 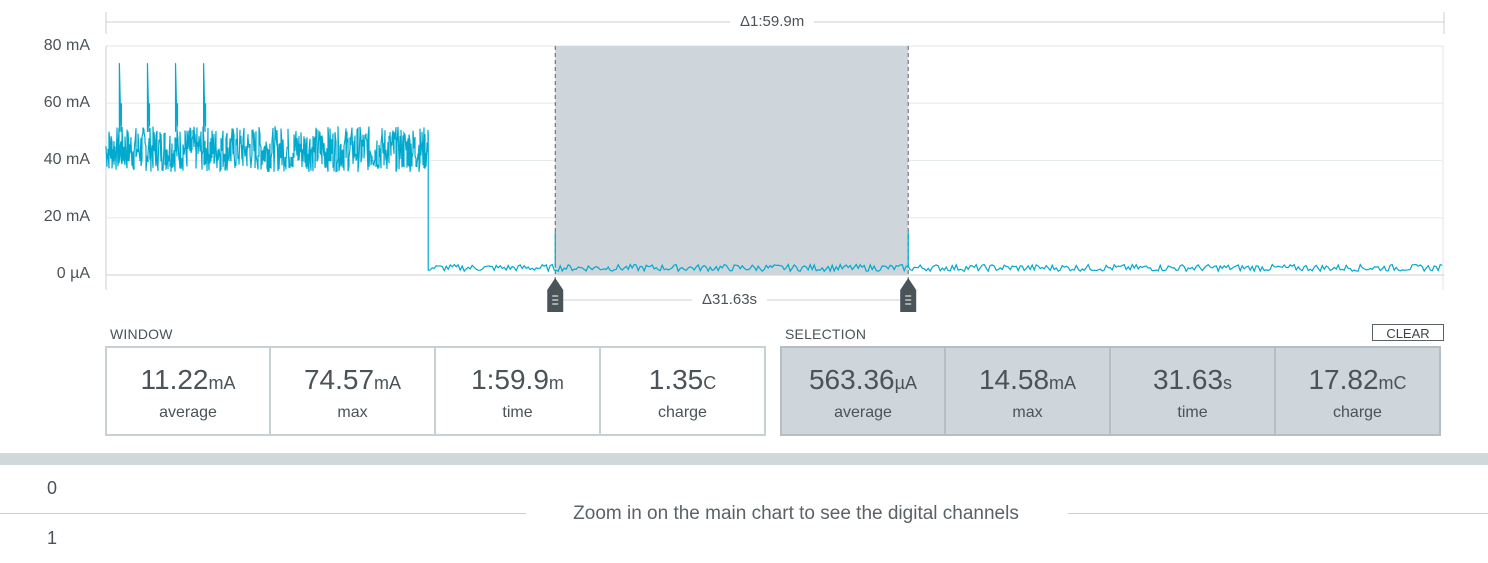 What do you see at coordinates (772, 21) in the screenshot?
I see `top-ruler-delta-label: Δ1:59.9m` at bounding box center [772, 21].